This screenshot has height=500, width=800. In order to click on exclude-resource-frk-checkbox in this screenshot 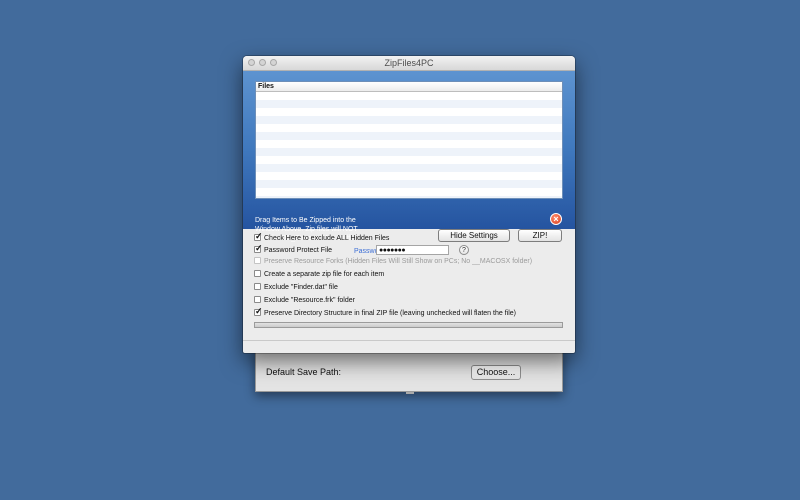, I will do `click(257, 299)`.